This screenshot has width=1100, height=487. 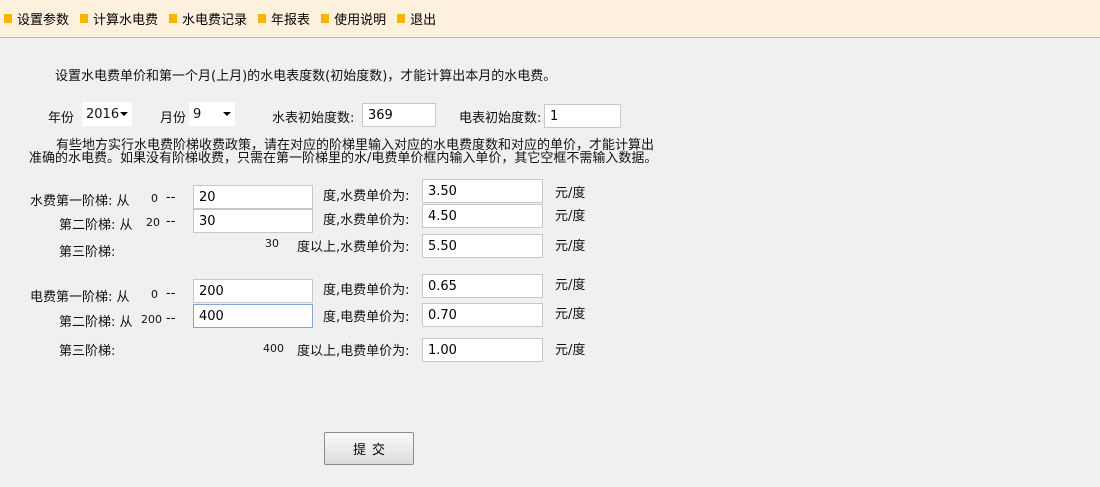 What do you see at coordinates (173, 118) in the screenshot?
I see `month-label: 月份` at bounding box center [173, 118].